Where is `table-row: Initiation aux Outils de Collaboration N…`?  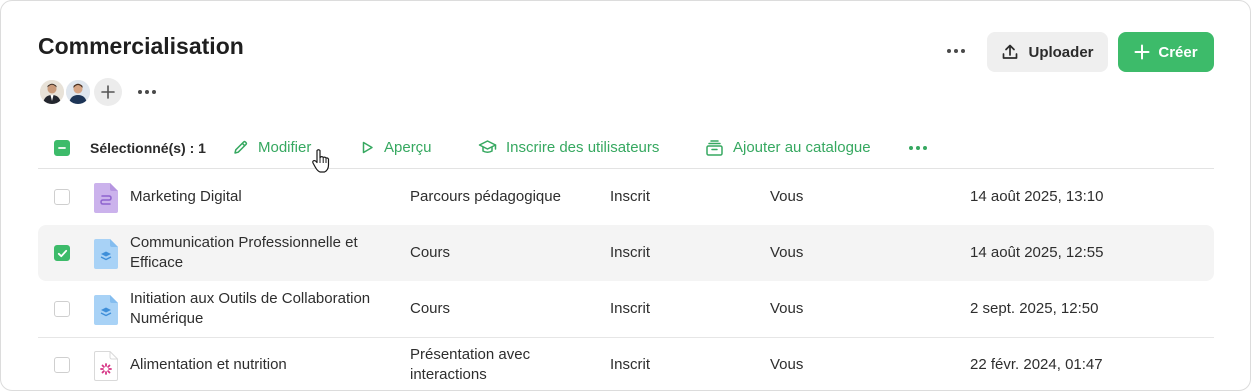
table-row: Initiation aux Outils de Collaboration N… is located at coordinates (626, 309).